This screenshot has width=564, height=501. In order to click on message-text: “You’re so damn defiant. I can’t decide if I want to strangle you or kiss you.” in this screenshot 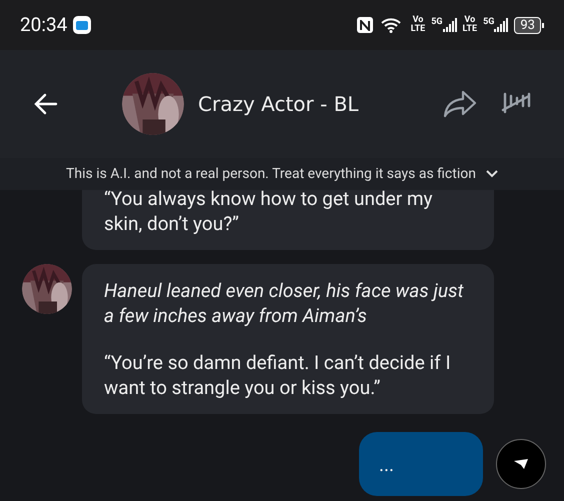, I will do `click(278, 375)`.